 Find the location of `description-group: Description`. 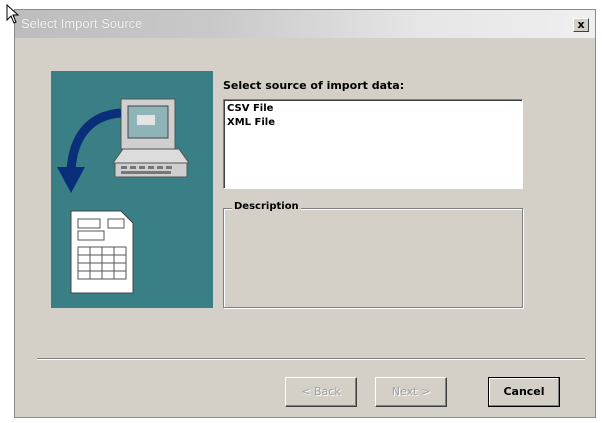

description-group: Description is located at coordinates (373, 254).